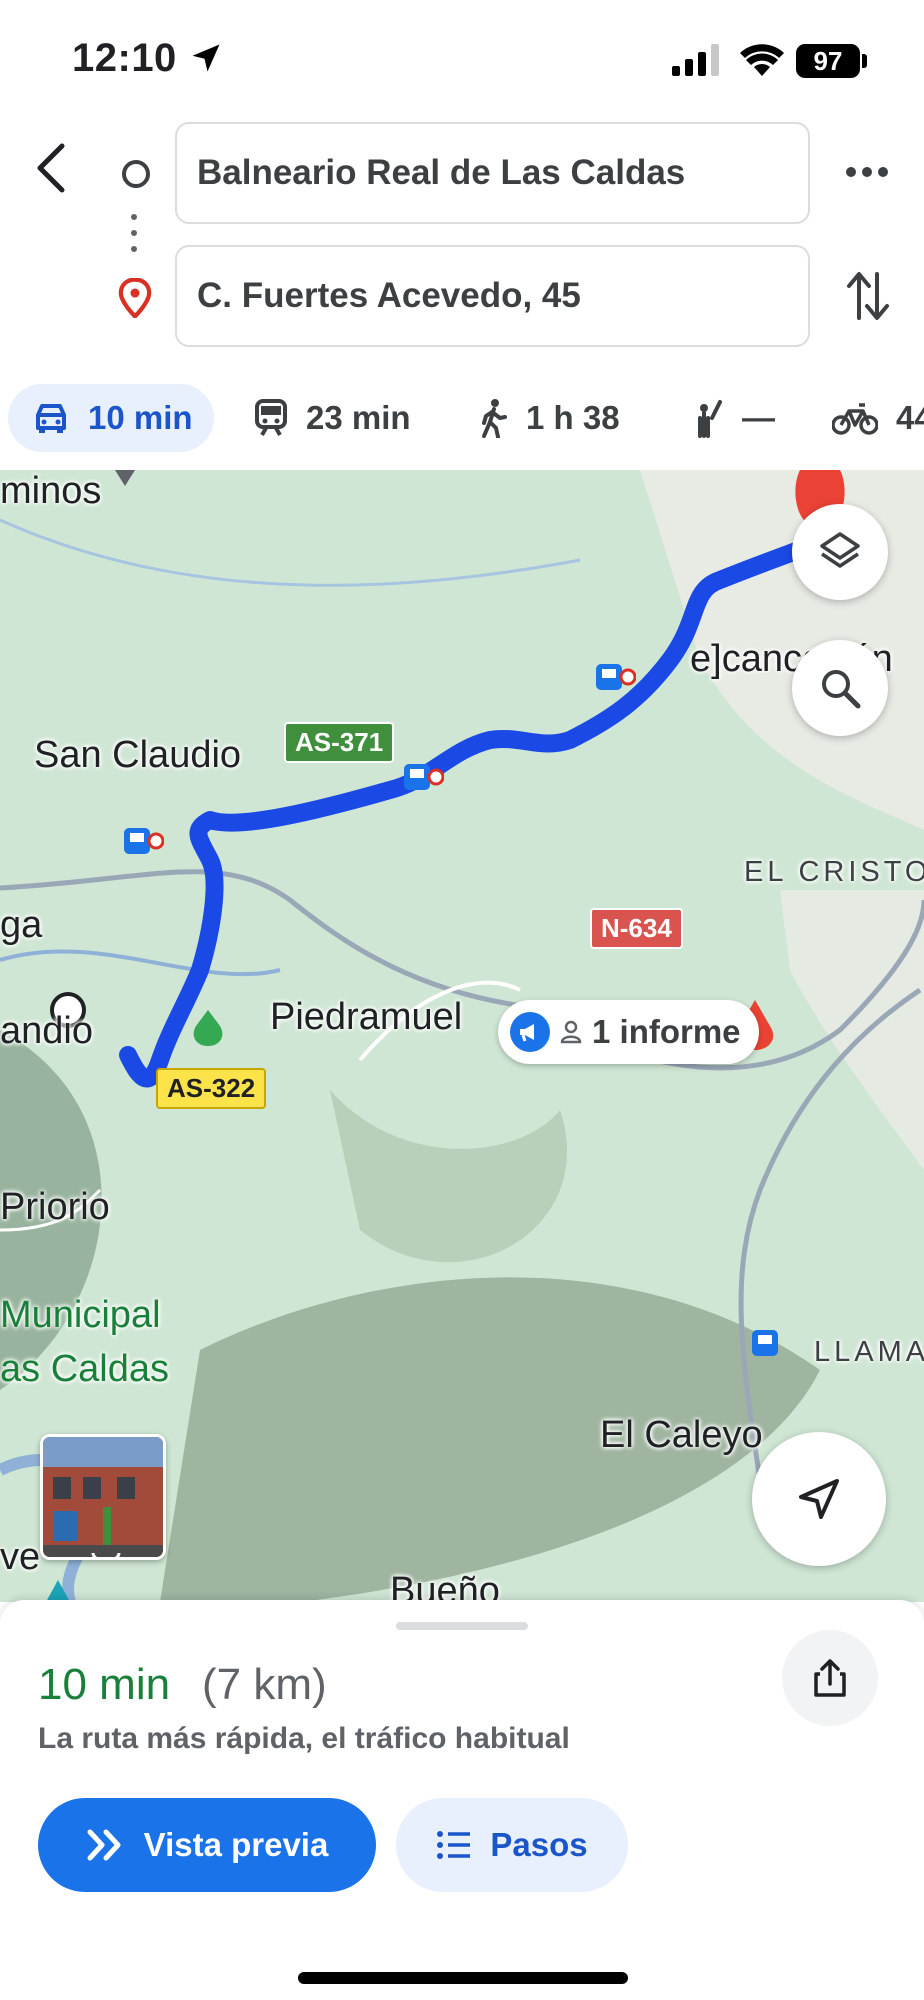 This screenshot has width=924, height=2000. I want to click on back-arrow-icon, so click(52, 168).